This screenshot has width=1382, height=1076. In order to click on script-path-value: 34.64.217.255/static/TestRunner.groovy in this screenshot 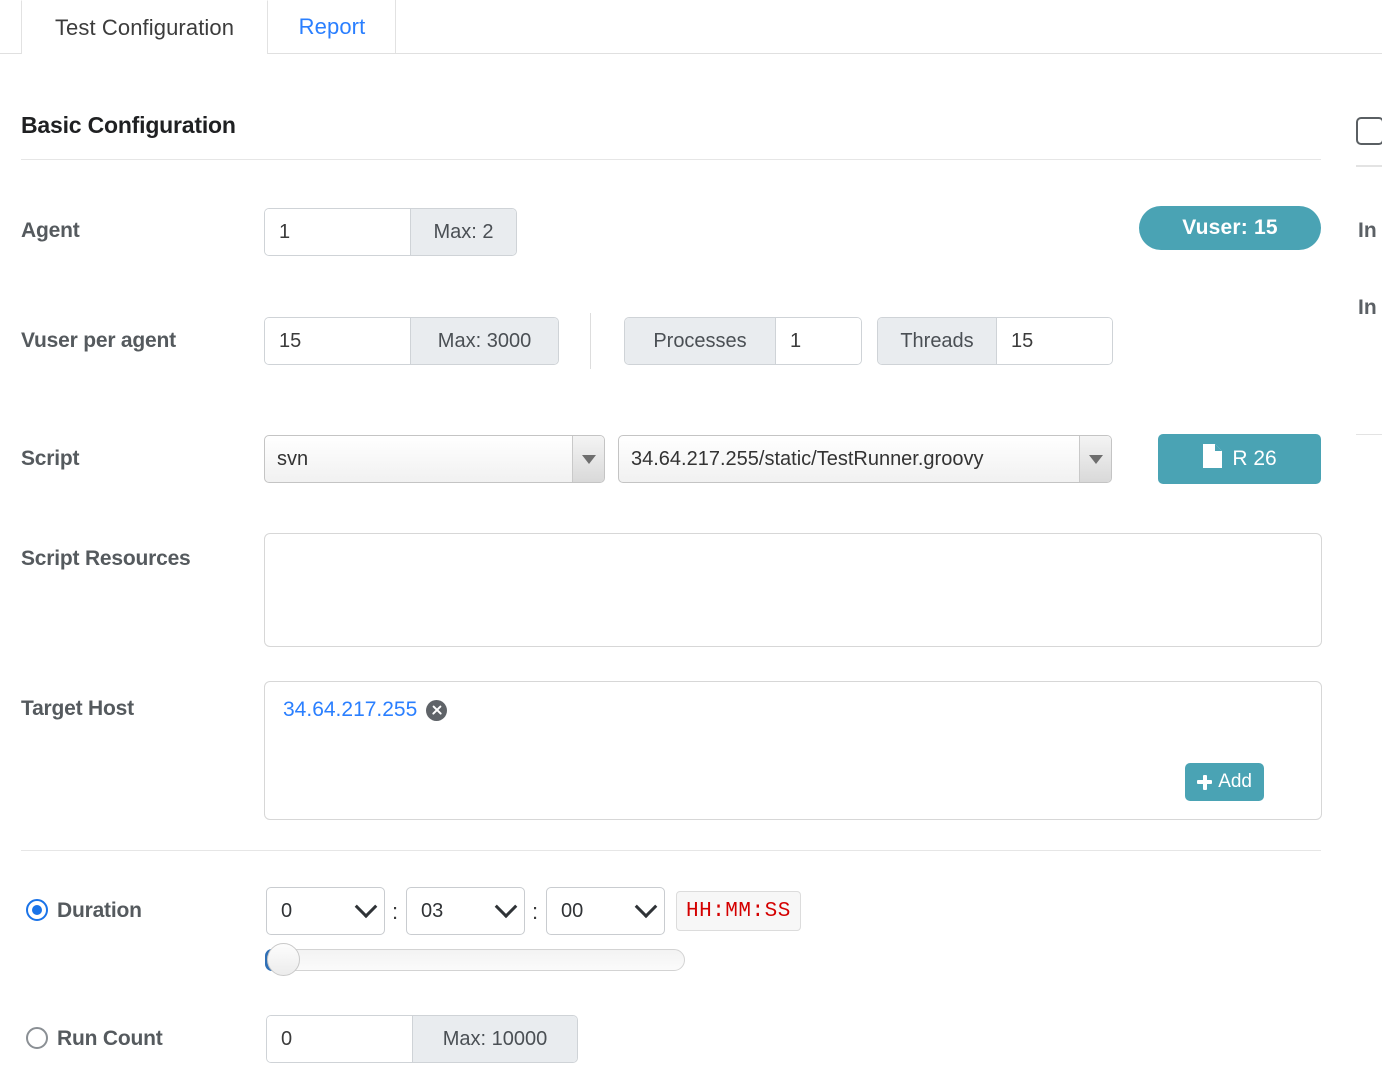, I will do `click(807, 458)`.